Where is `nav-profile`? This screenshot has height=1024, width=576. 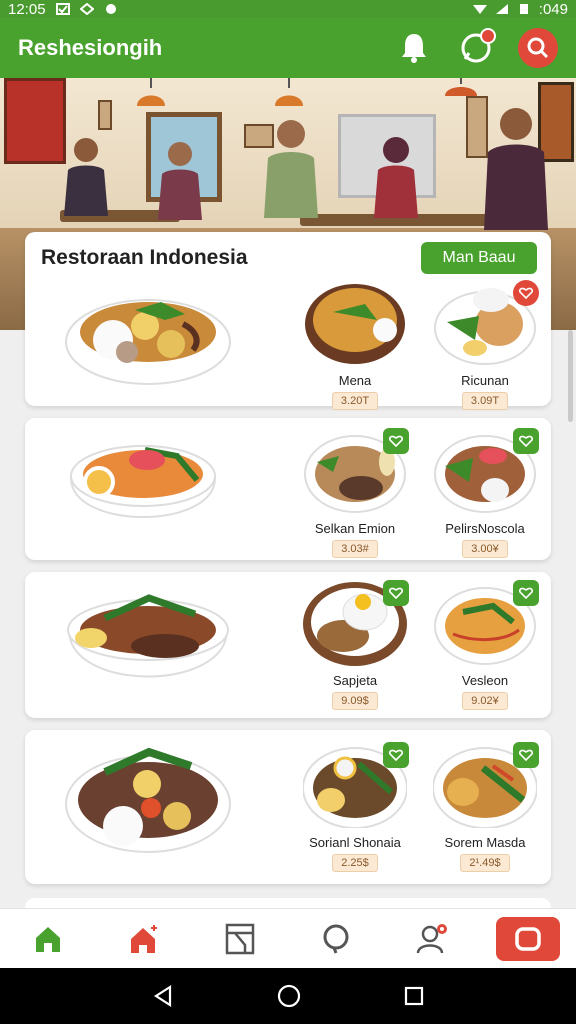
nav-profile is located at coordinates (432, 939).